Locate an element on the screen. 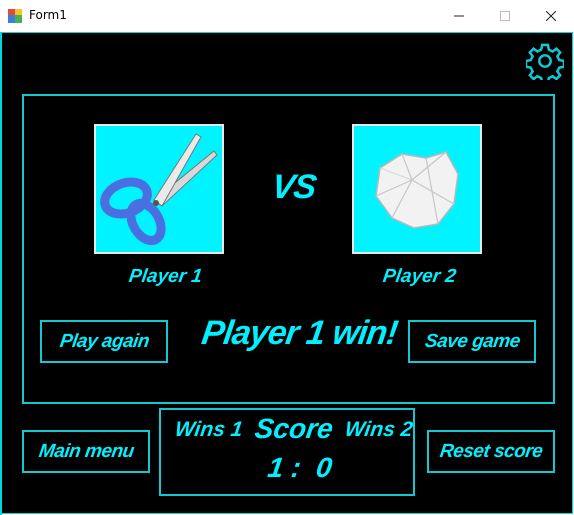  score-tally: 1 : 0 is located at coordinates (300, 467).